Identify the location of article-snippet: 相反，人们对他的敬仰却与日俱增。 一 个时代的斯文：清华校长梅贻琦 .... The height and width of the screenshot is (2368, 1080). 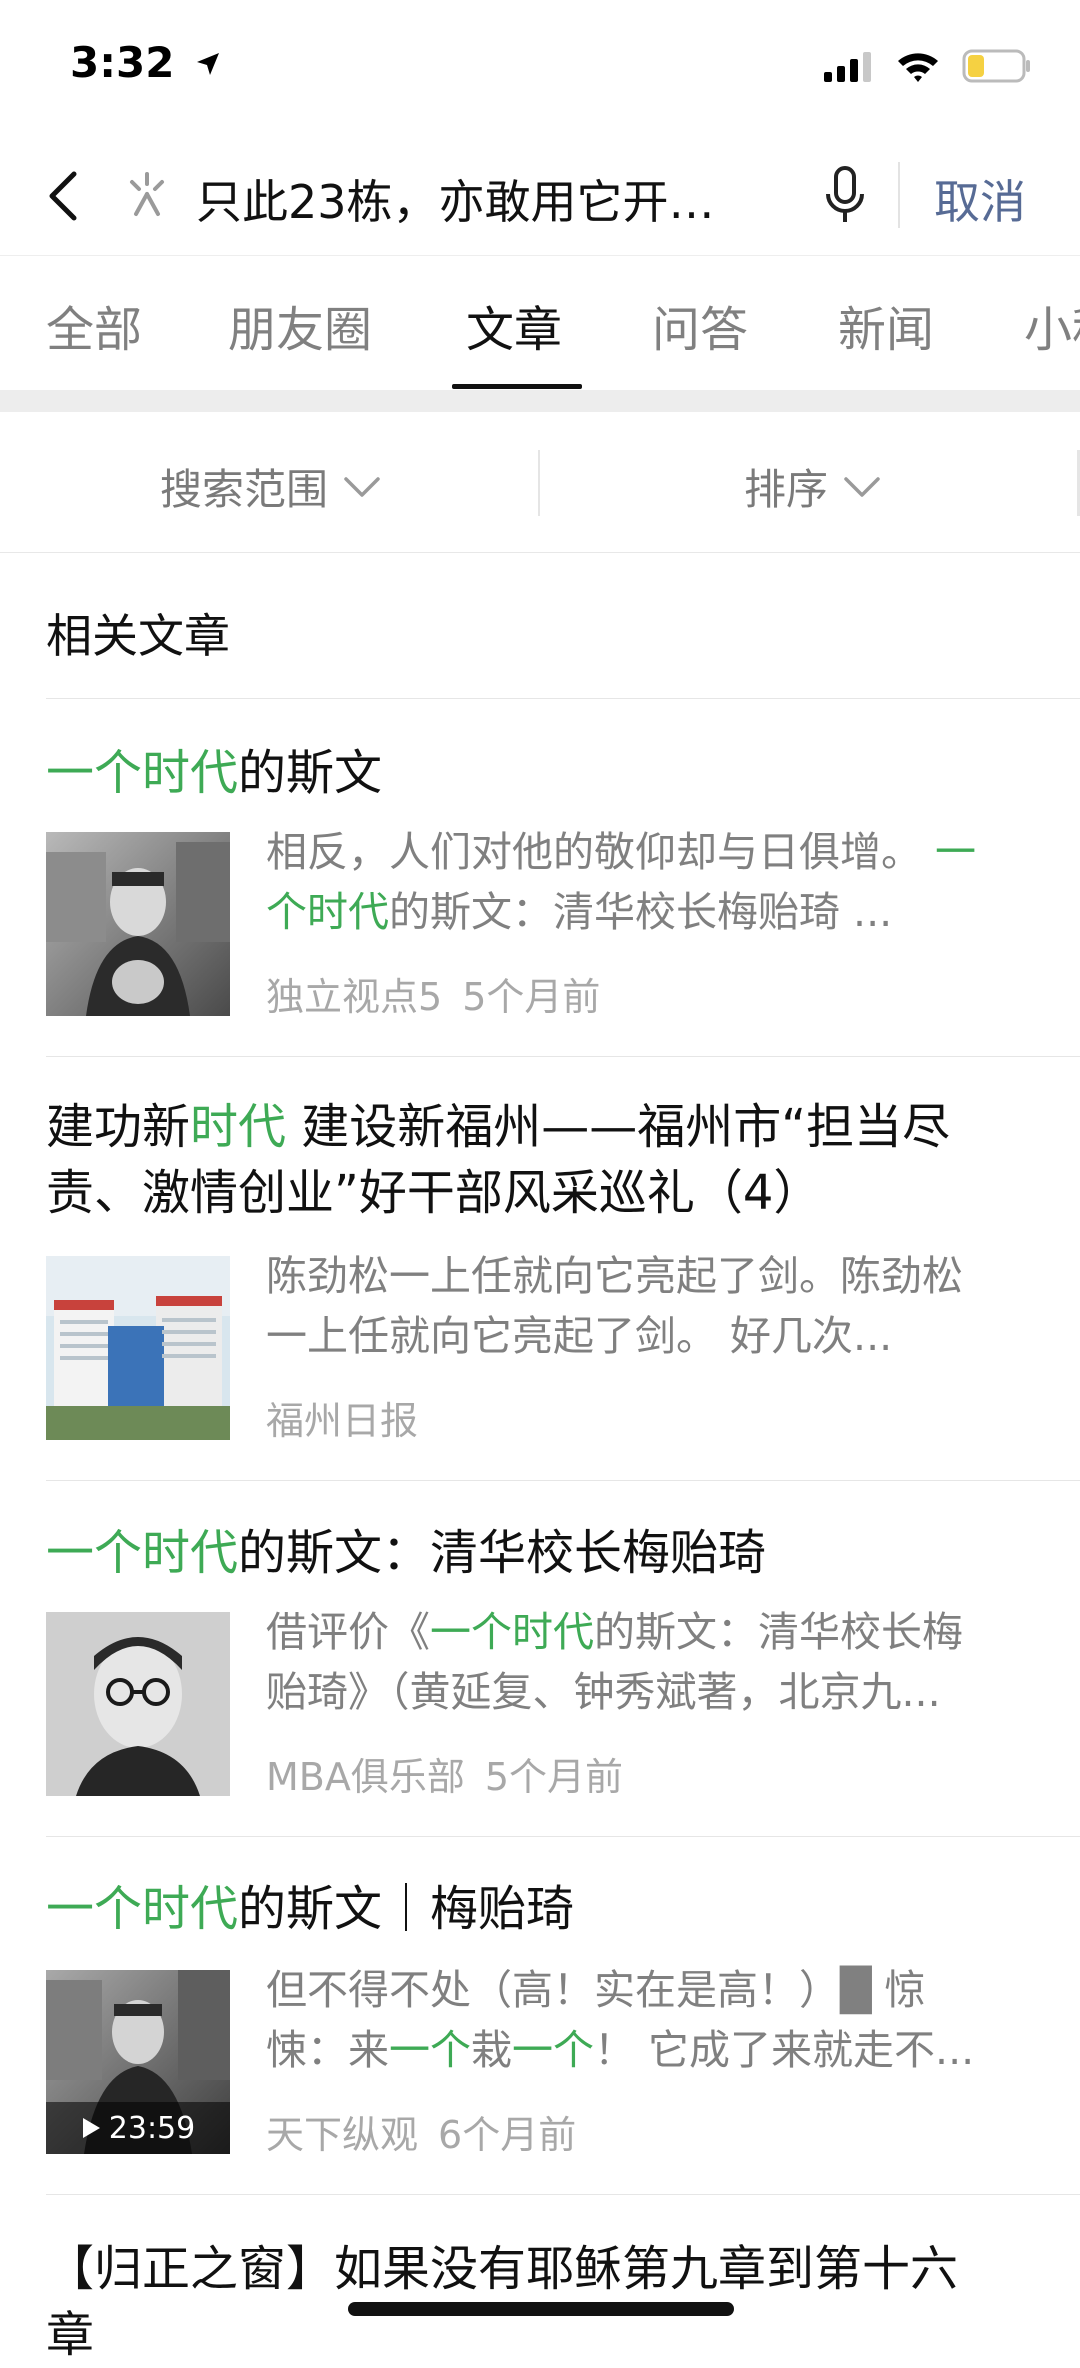
(621, 882).